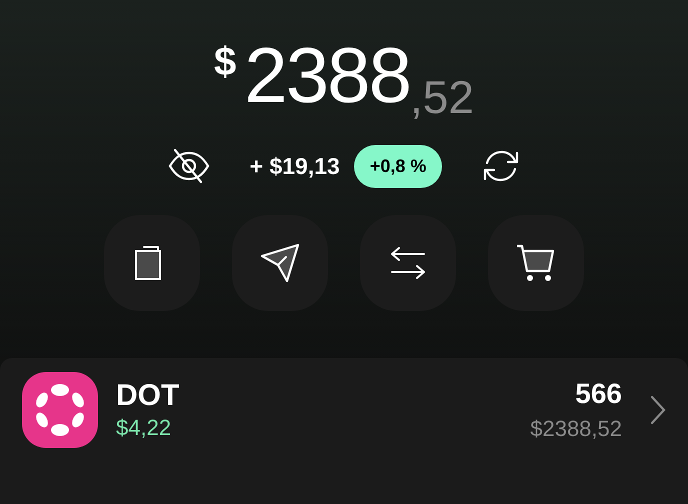 This screenshot has height=504, width=688. Describe the element at coordinates (598, 394) in the screenshot. I see `token-amount: 566` at that location.